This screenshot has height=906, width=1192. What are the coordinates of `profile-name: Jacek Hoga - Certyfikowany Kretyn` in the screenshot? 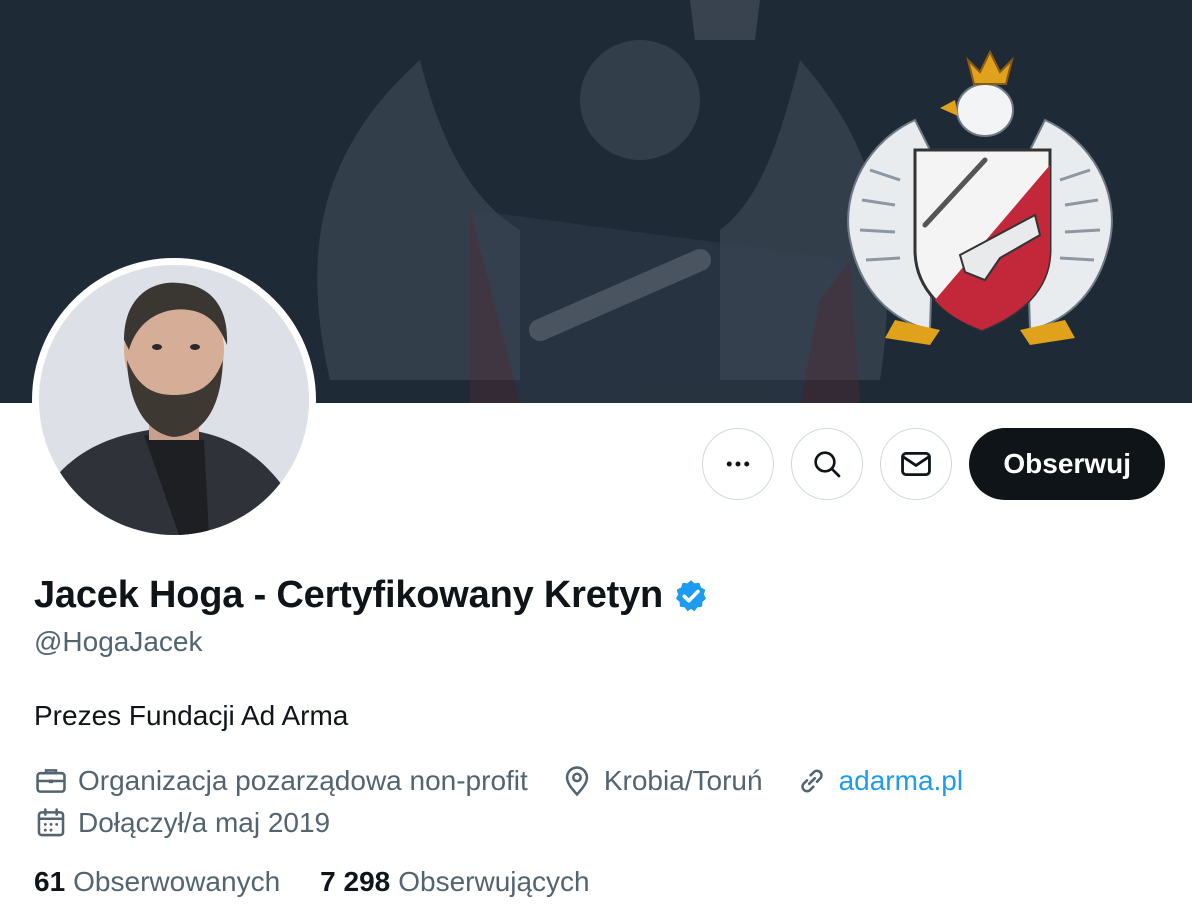 It's located at (349, 595).